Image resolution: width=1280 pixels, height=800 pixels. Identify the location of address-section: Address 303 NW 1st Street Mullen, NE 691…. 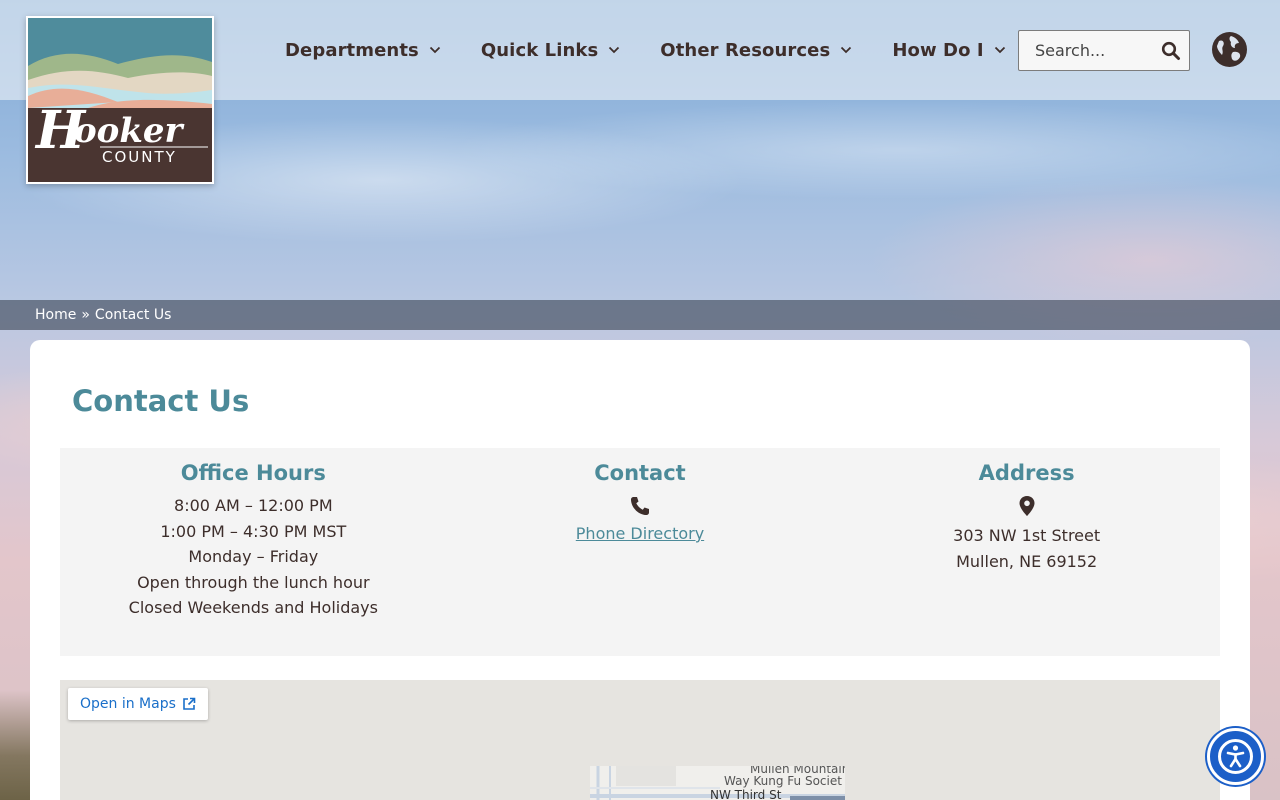
(1026, 552).